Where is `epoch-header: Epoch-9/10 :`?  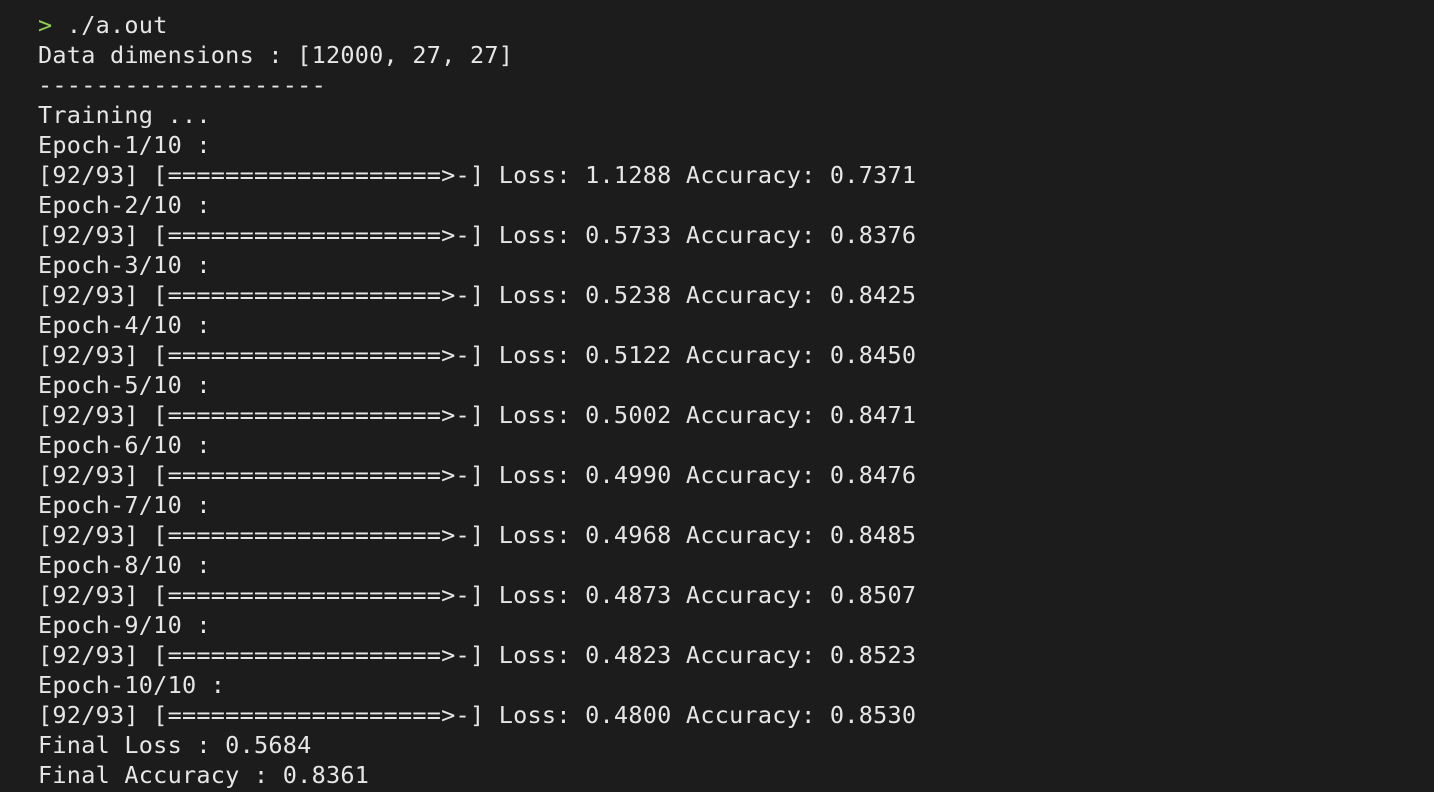 epoch-header: Epoch-9/10 : is located at coordinates (124, 625).